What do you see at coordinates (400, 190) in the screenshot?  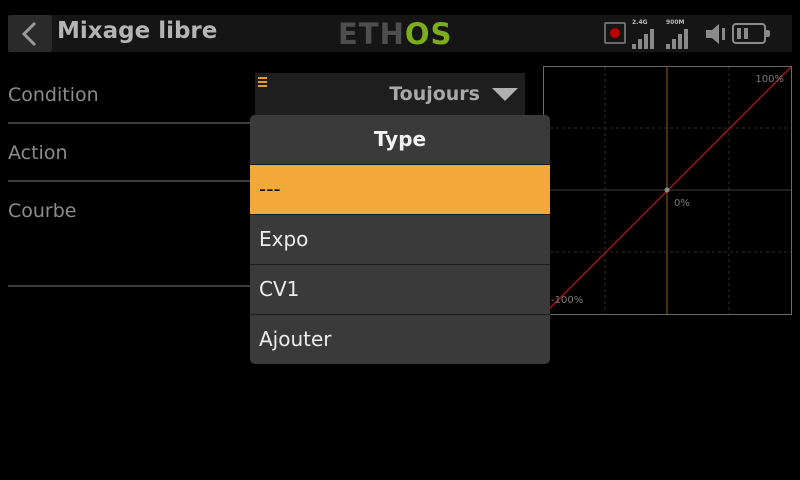 I see `popup-option-none: ---` at bounding box center [400, 190].